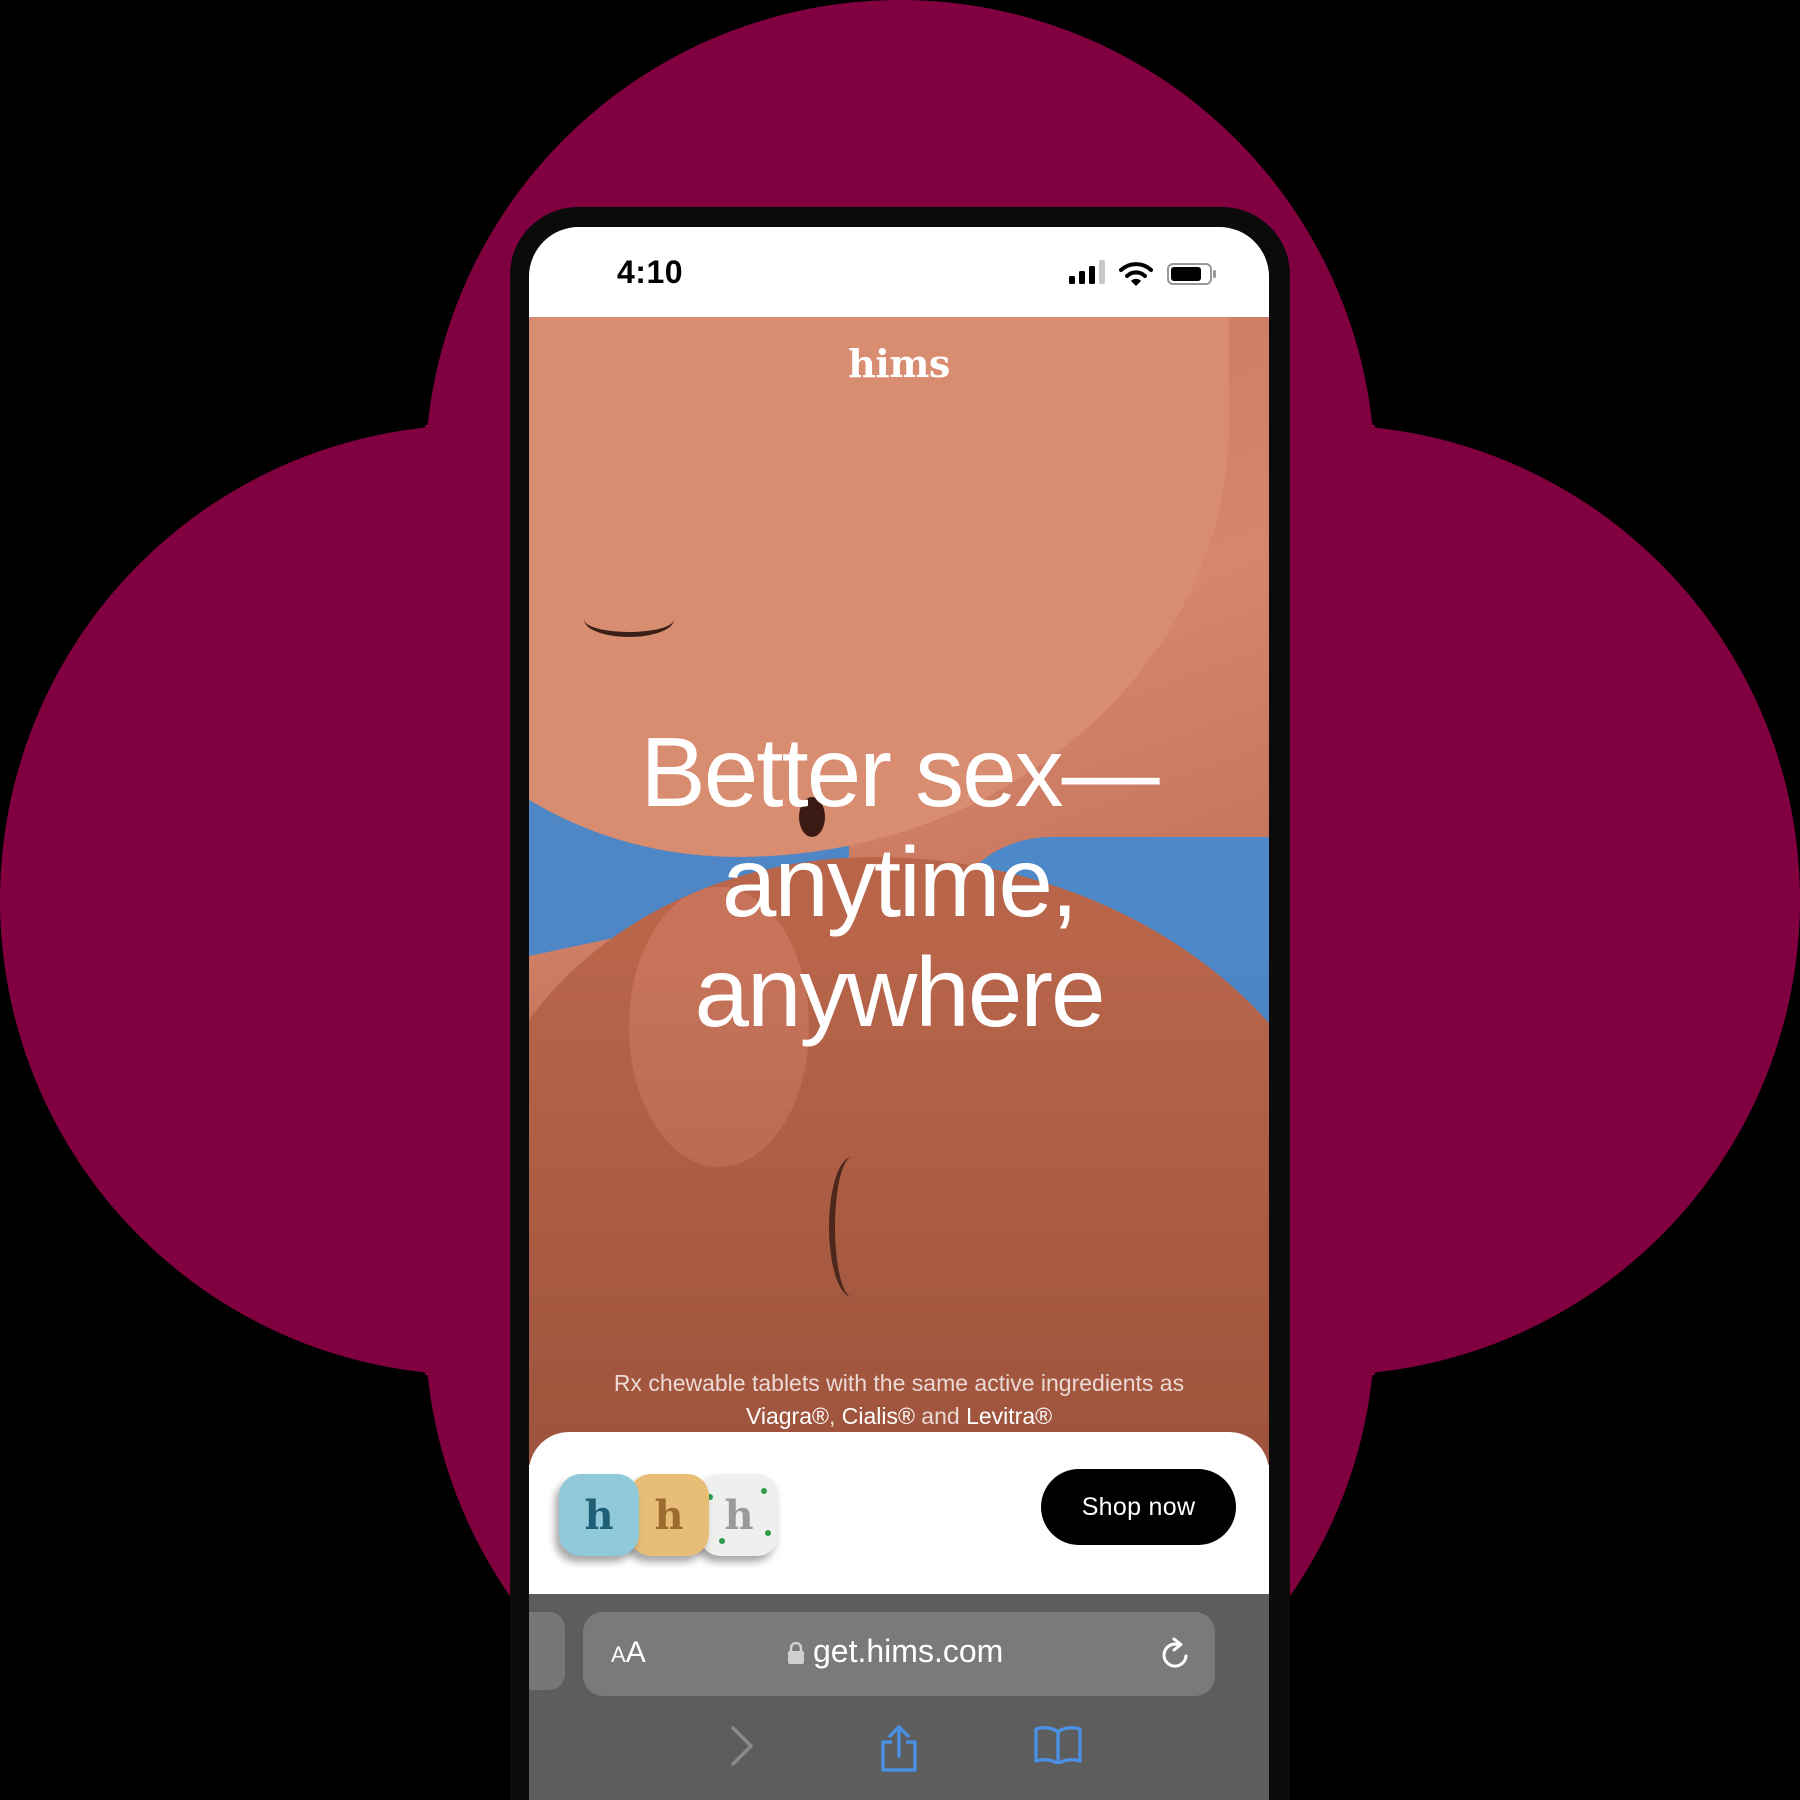 The width and height of the screenshot is (1800, 1800). I want to click on share-icon, so click(899, 1748).